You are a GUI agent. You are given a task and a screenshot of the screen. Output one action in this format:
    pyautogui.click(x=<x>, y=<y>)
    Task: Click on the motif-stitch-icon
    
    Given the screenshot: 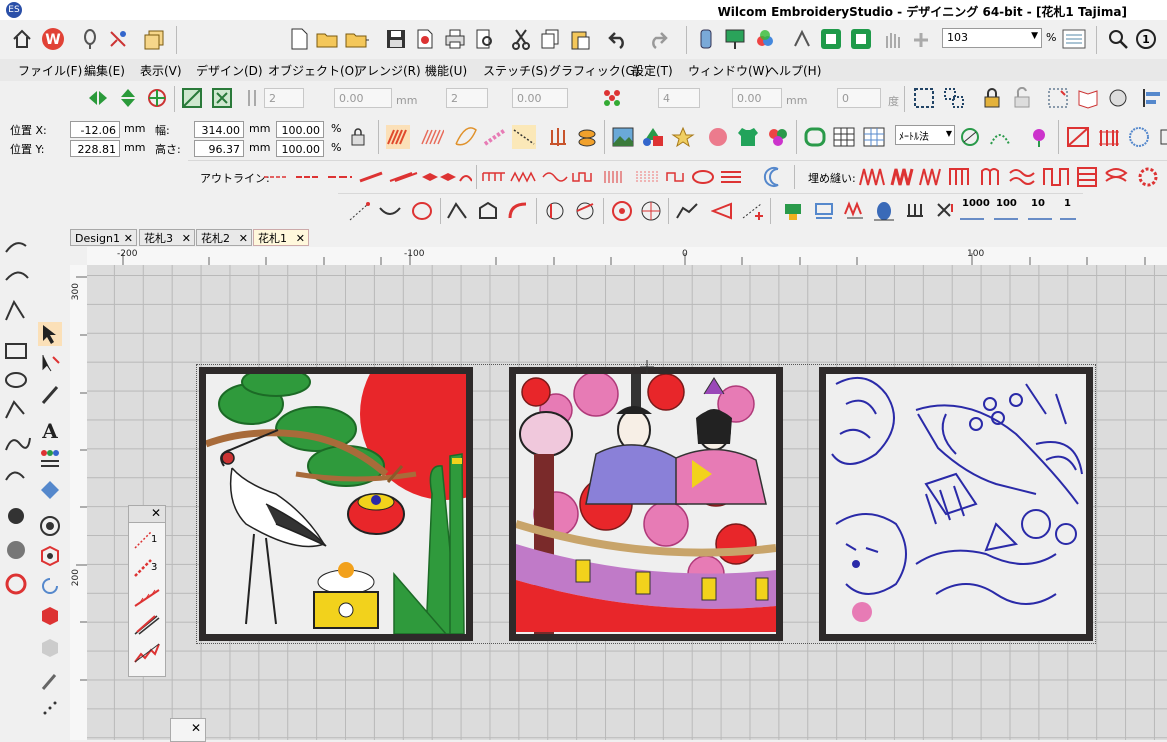 What is the action you would take?
    pyautogui.click(x=495, y=137)
    